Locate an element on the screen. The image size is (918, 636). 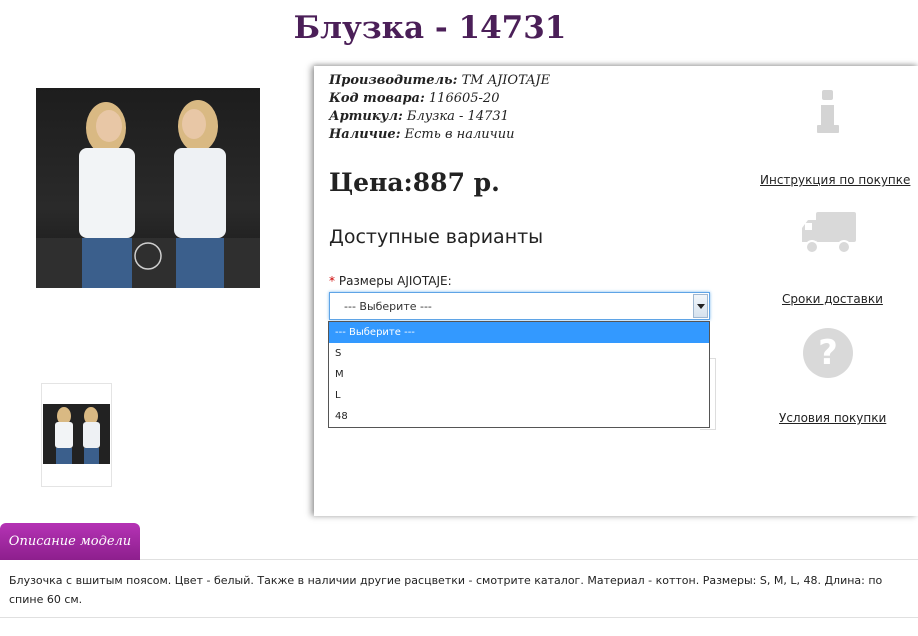
product-main-image is located at coordinates (148, 188).